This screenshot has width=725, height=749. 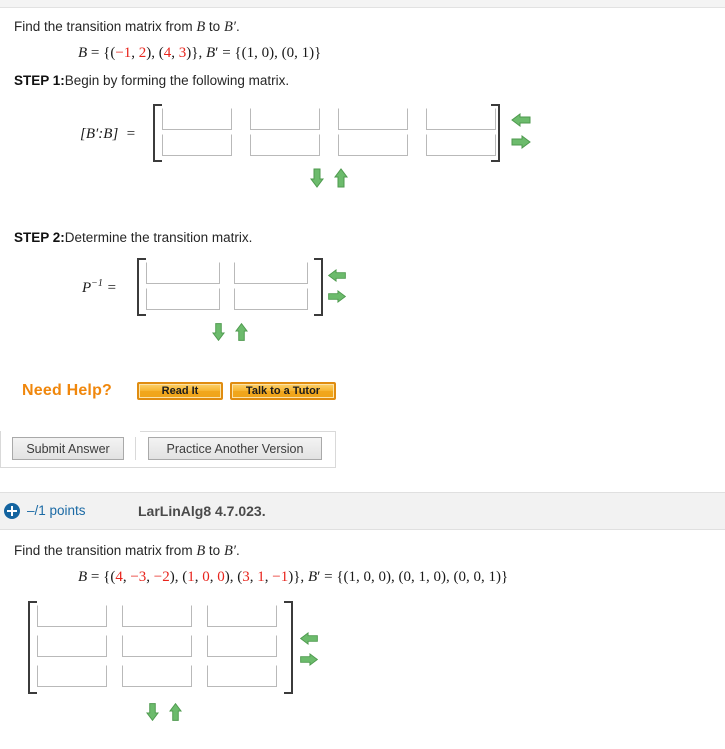 I want to click on matrix2-column-controls, so click(x=337, y=286).